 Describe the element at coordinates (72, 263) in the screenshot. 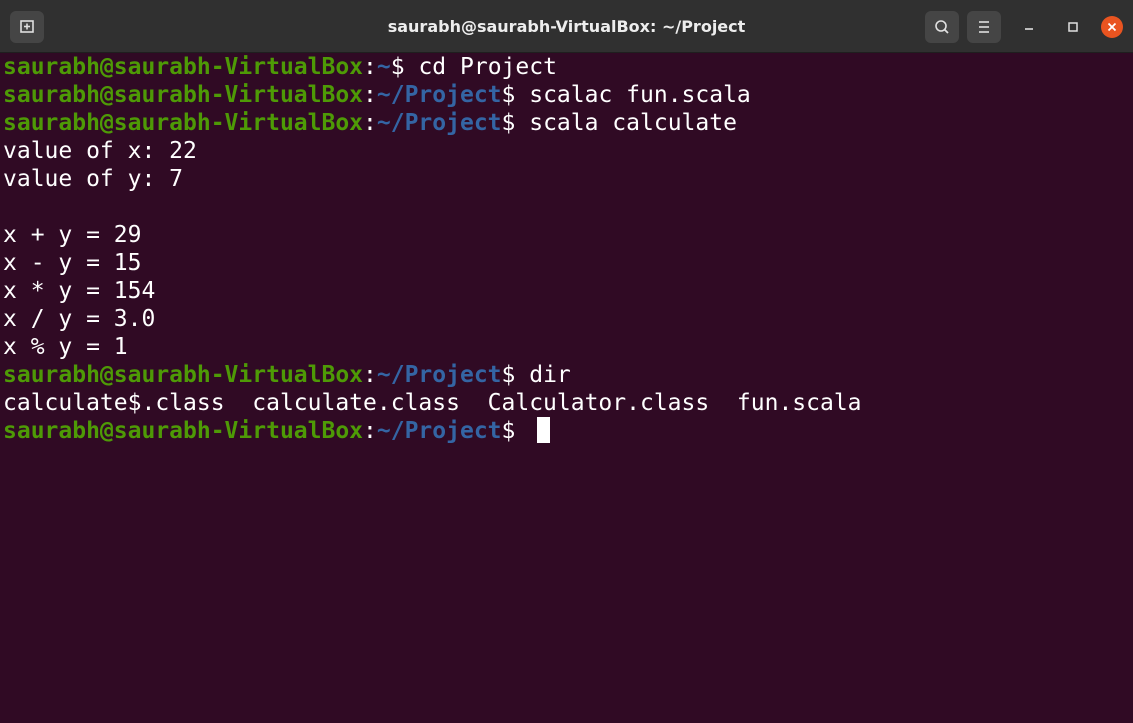

I see `output-text: x - y = 15` at that location.